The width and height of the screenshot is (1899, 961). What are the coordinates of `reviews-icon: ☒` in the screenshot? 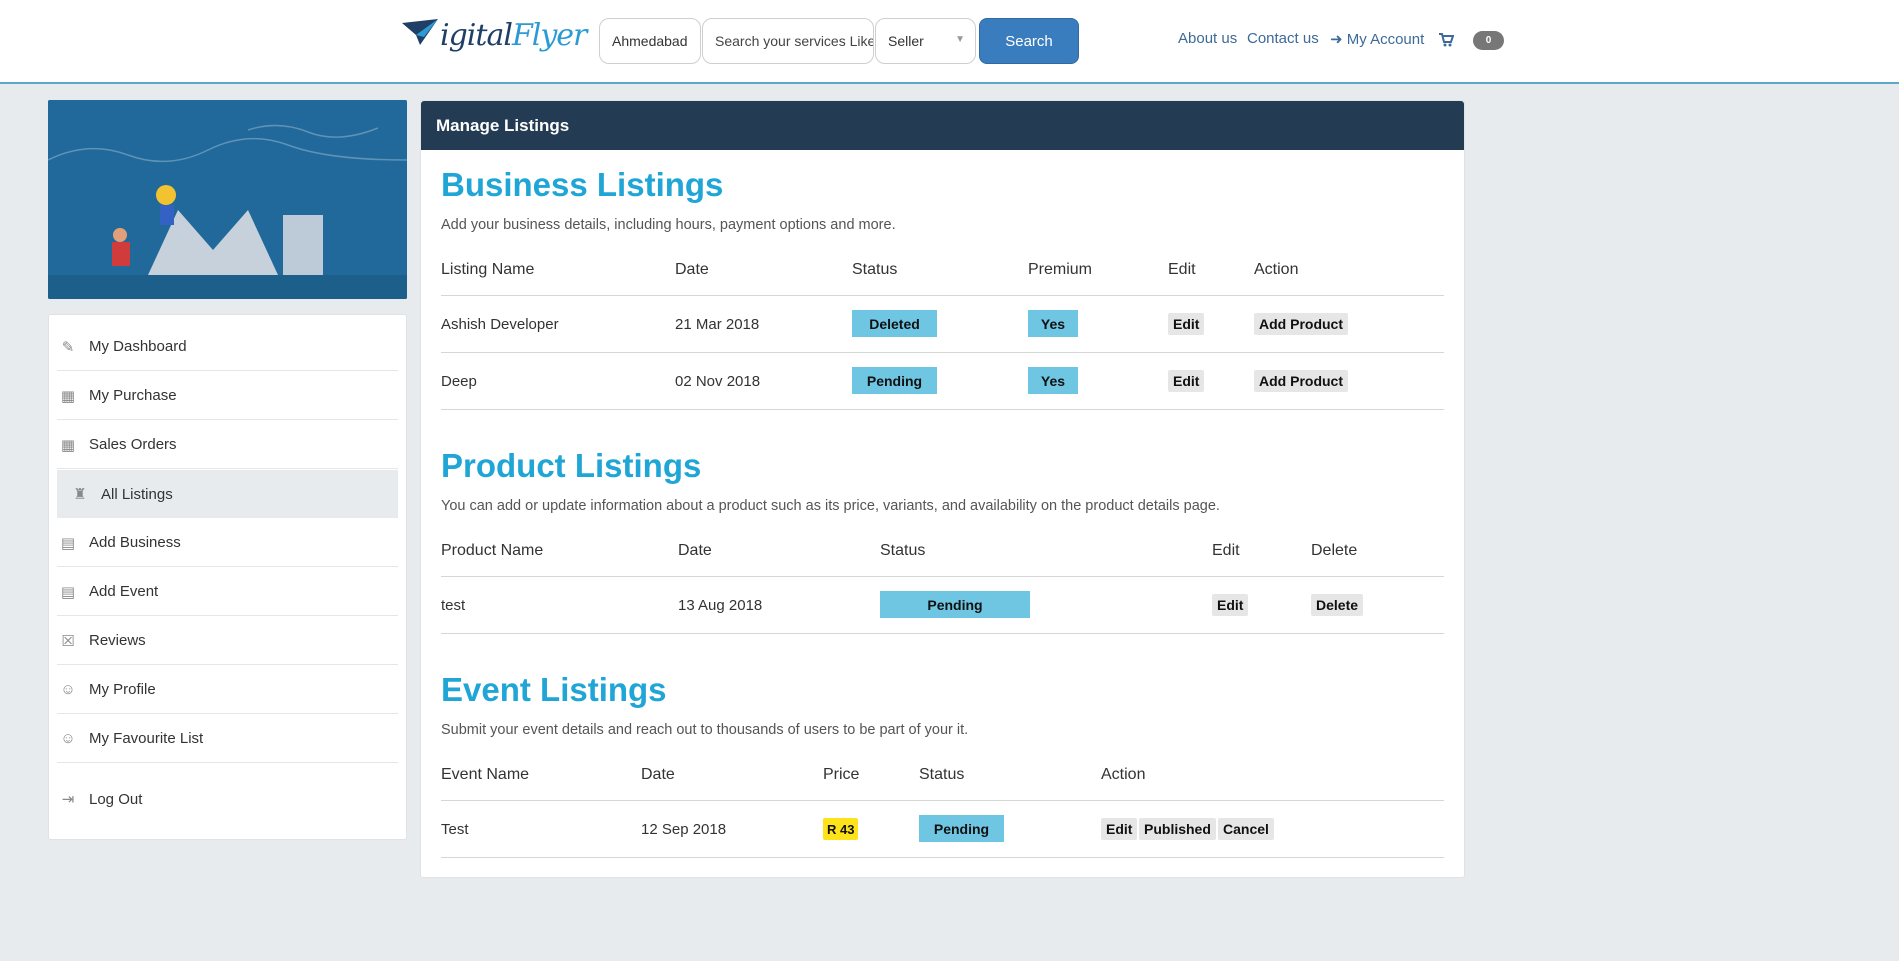 It's located at (68, 641).